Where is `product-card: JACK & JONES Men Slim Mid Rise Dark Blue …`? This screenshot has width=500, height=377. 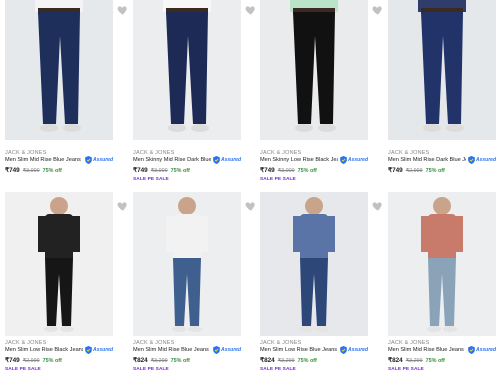 product-card: JACK & JONES Men Slim Mid Rise Dark Blue … is located at coordinates (444, 93).